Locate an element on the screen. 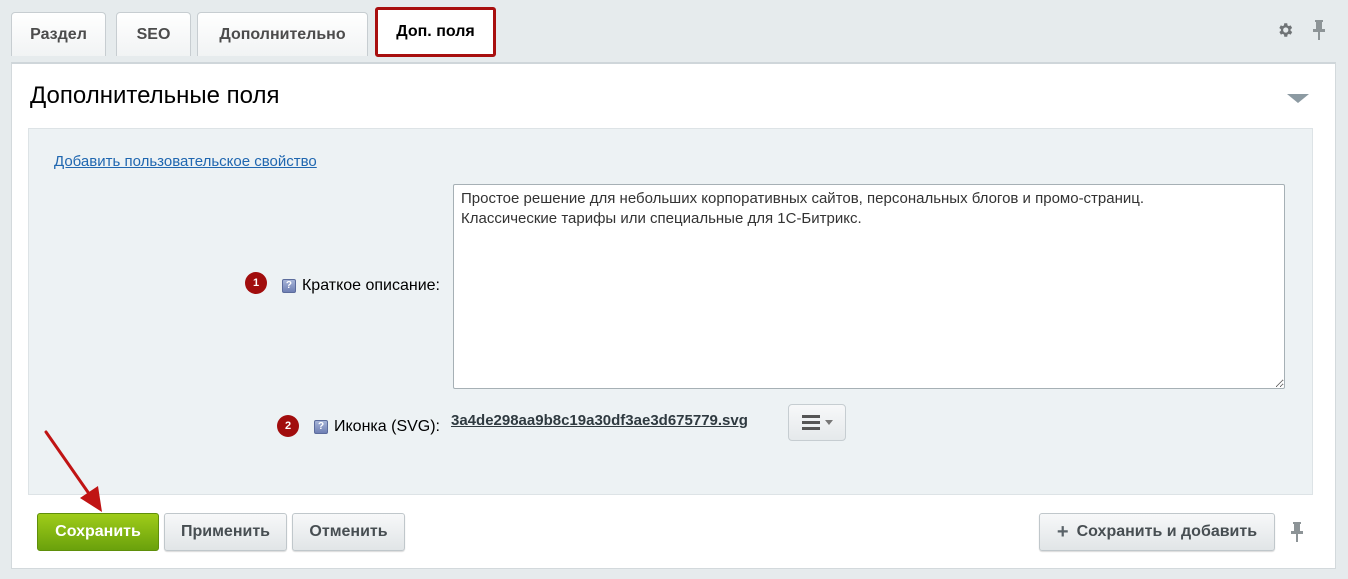 The width and height of the screenshot is (1348, 579). save-and-add-button: + Сохранить и добавить is located at coordinates (1157, 532).